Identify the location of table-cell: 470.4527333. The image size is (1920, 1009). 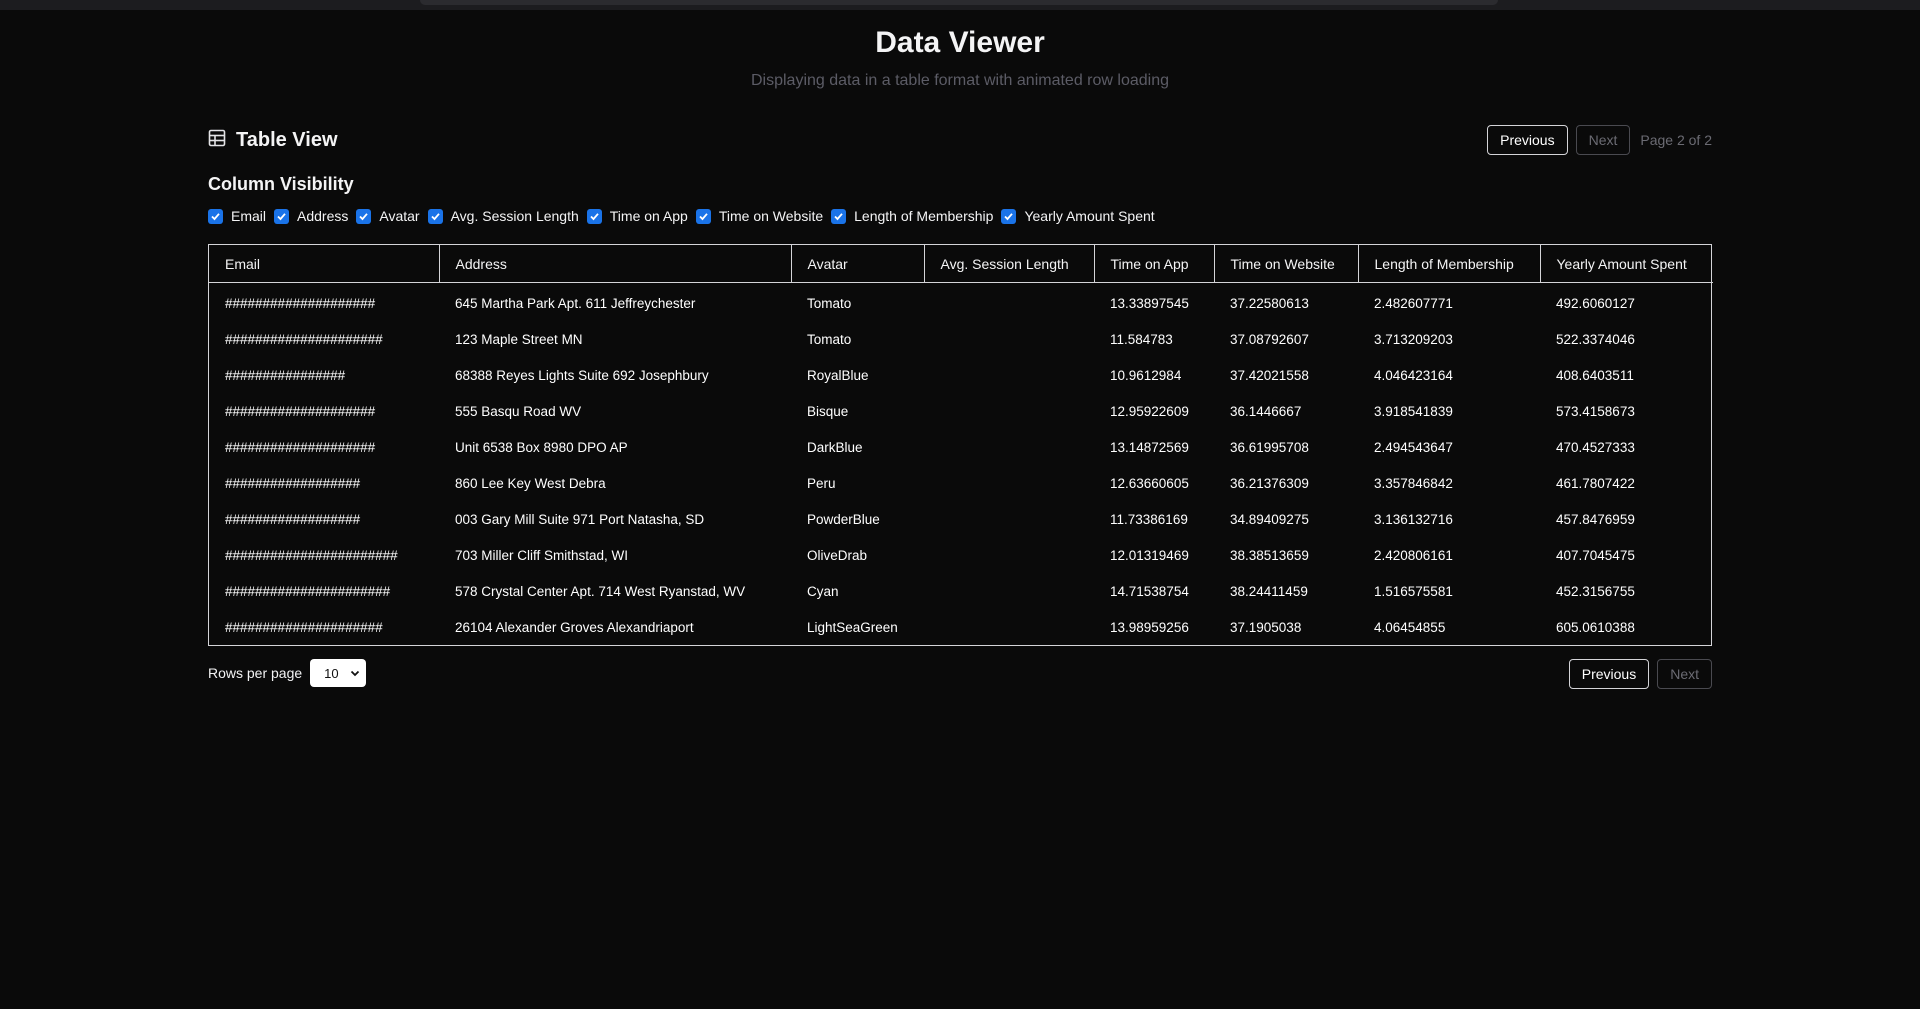
(1595, 447).